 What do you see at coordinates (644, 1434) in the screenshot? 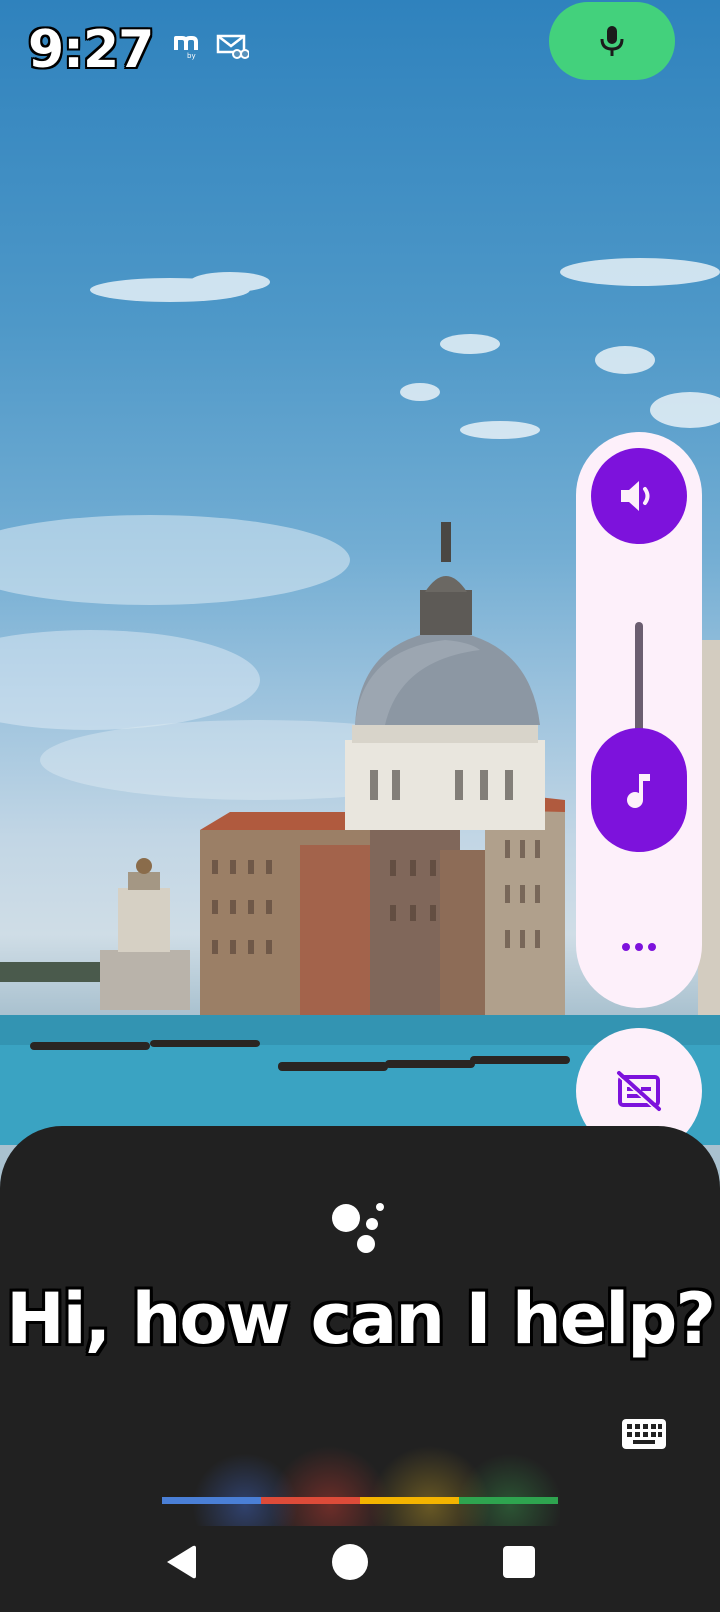
I see `keyboard-icon` at bounding box center [644, 1434].